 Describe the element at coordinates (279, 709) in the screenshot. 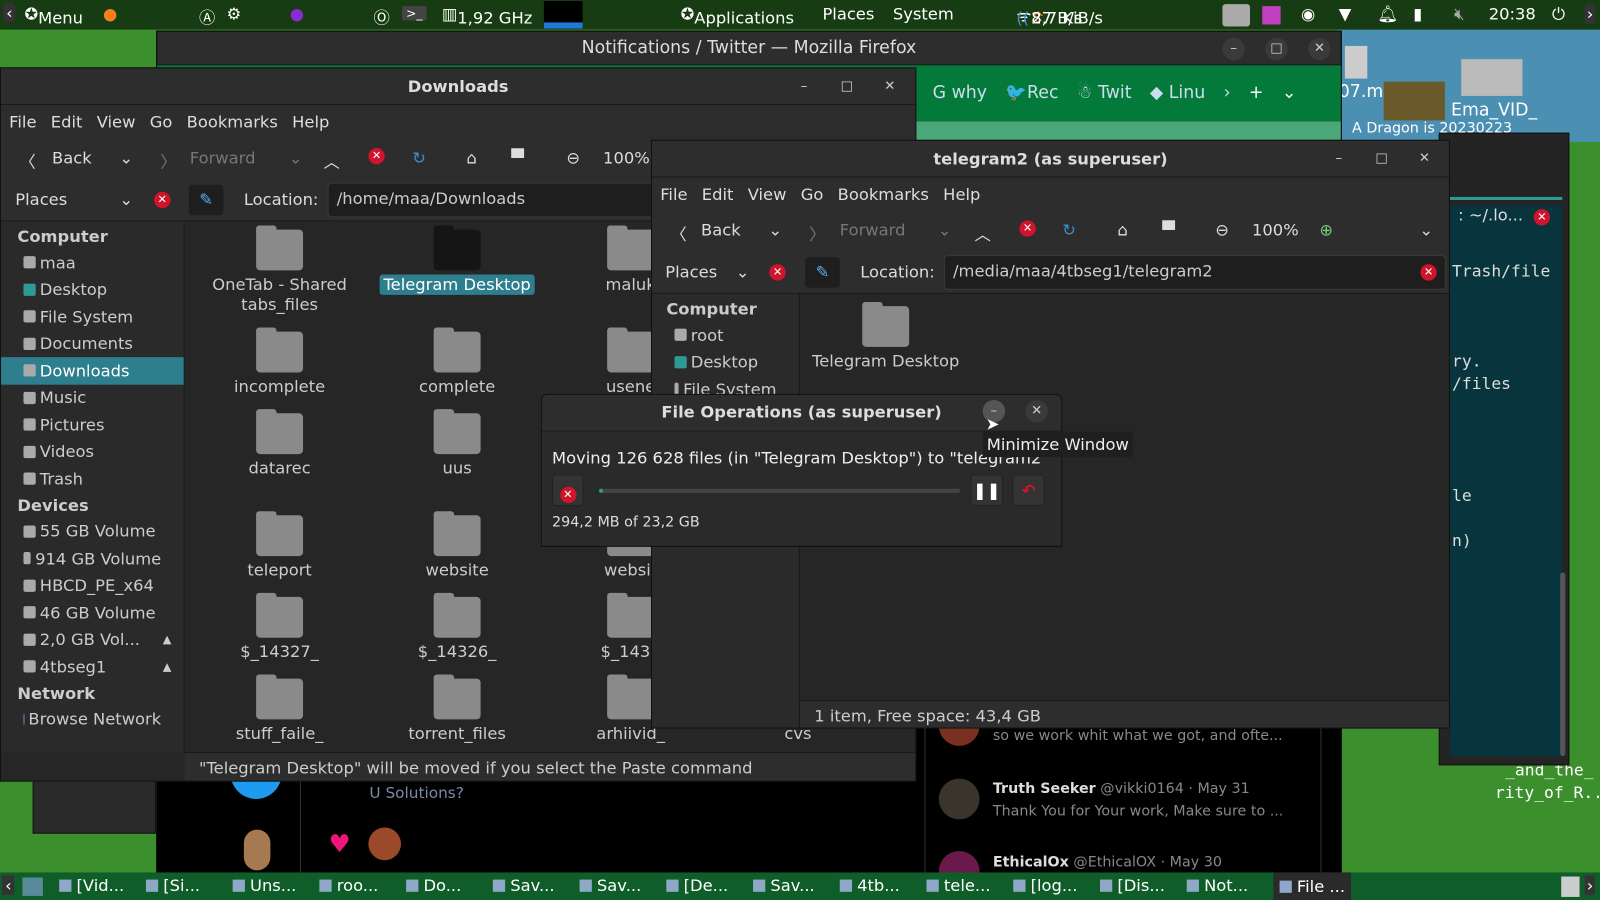

I see `folder-item: stuff_faile_` at that location.